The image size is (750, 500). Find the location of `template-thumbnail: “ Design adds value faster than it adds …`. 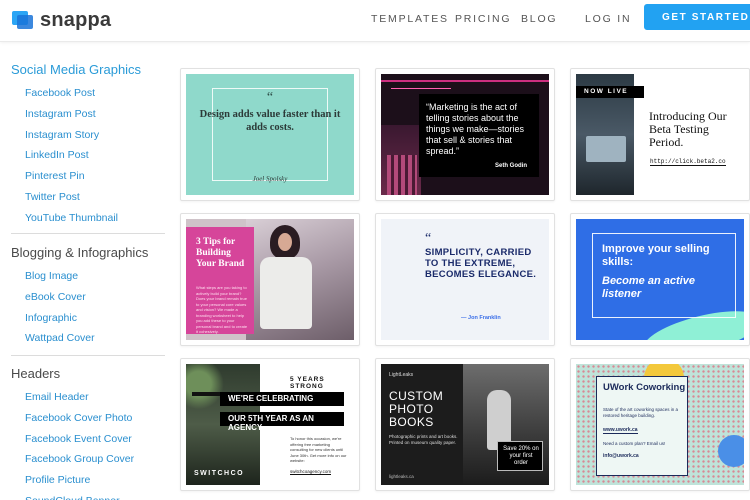

template-thumbnail: “ Design adds value faster than it adds … is located at coordinates (270, 134).